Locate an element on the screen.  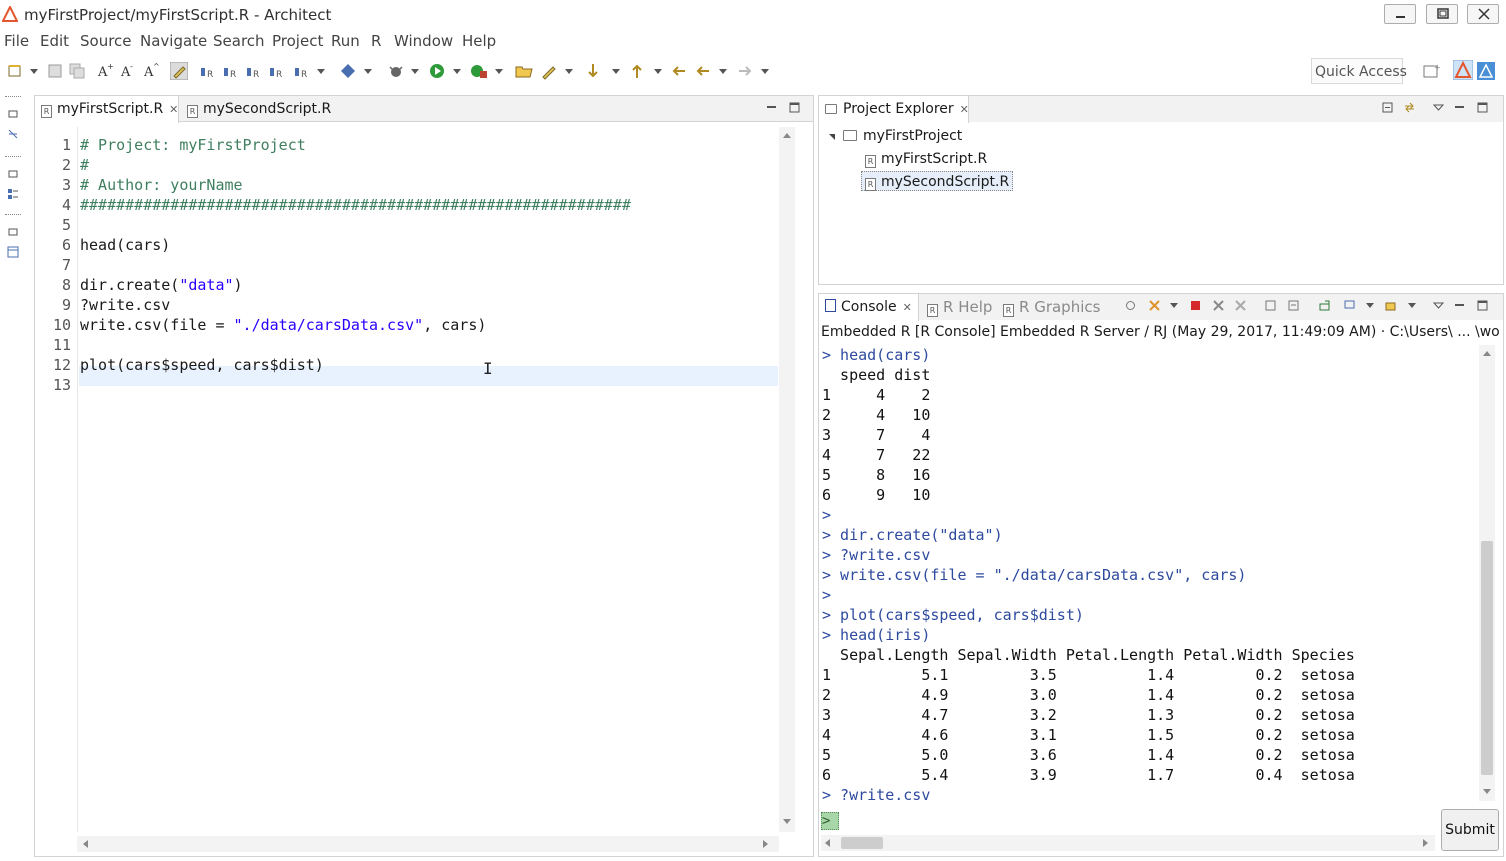
run-chunk-icon: R is located at coordinates (302, 71).